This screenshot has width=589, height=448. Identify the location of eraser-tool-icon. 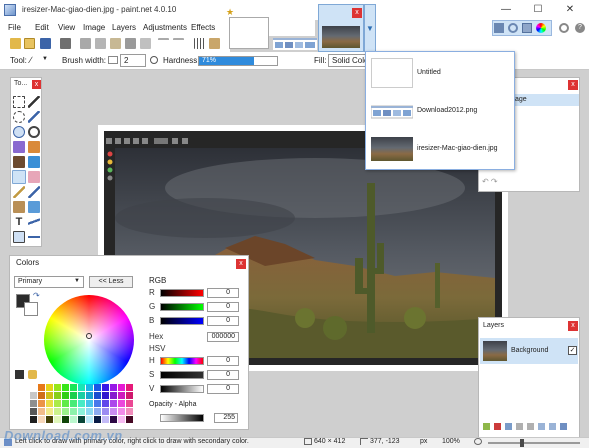
(34, 177).